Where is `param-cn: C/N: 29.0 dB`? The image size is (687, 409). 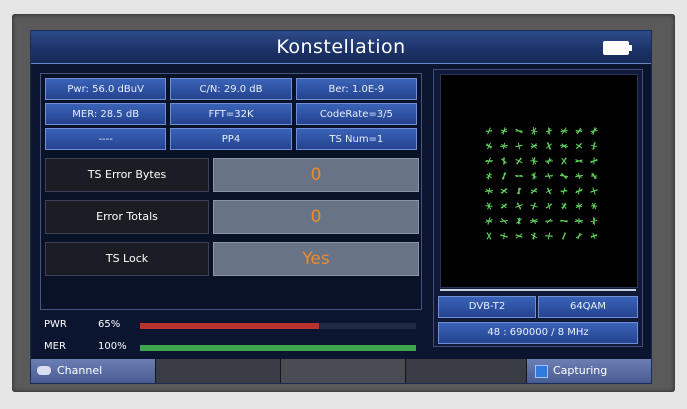 param-cn: C/N: 29.0 dB is located at coordinates (231, 89).